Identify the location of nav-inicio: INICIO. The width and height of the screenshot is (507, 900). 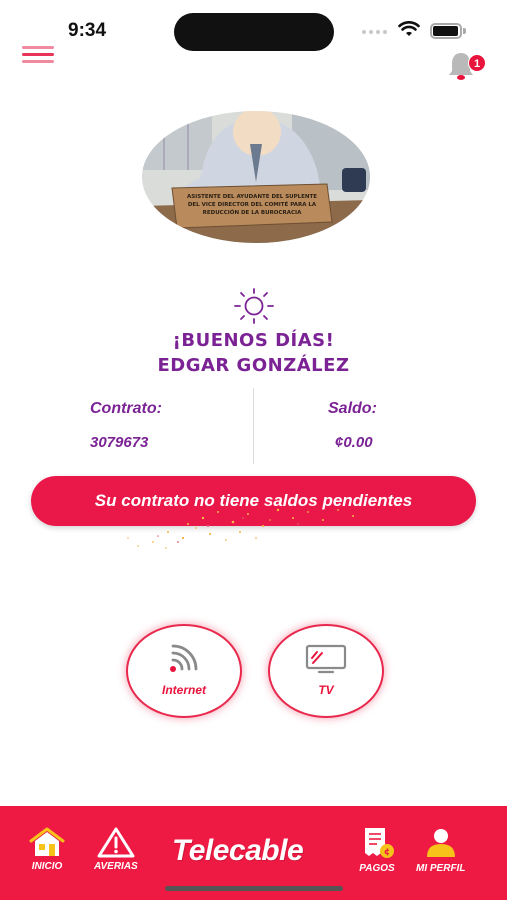
(47, 849).